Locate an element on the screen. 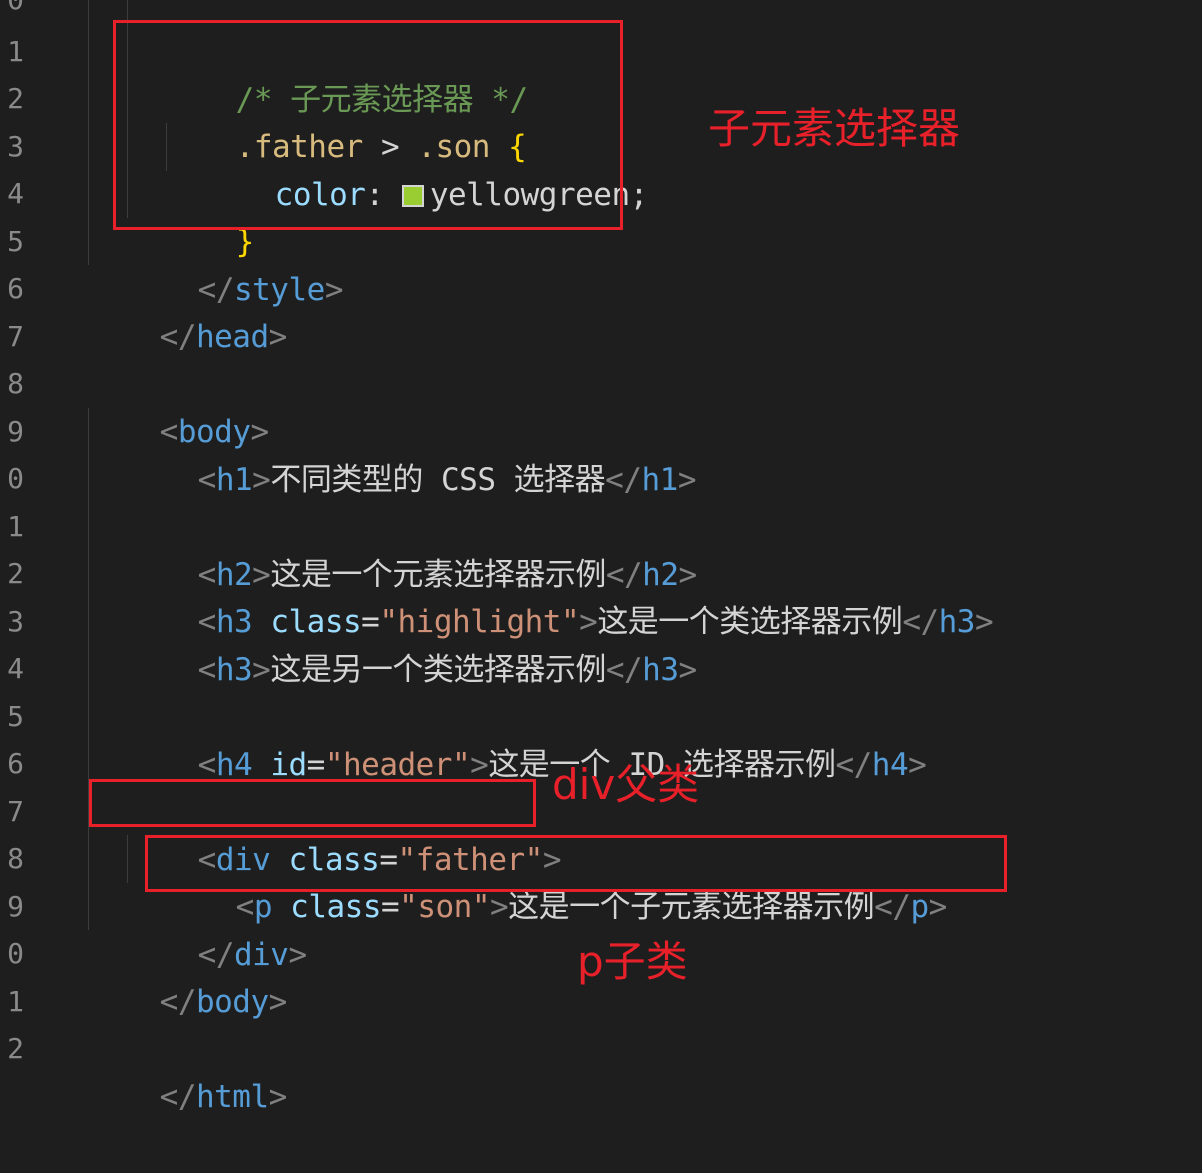  indent-guide is located at coordinates (88, 132).